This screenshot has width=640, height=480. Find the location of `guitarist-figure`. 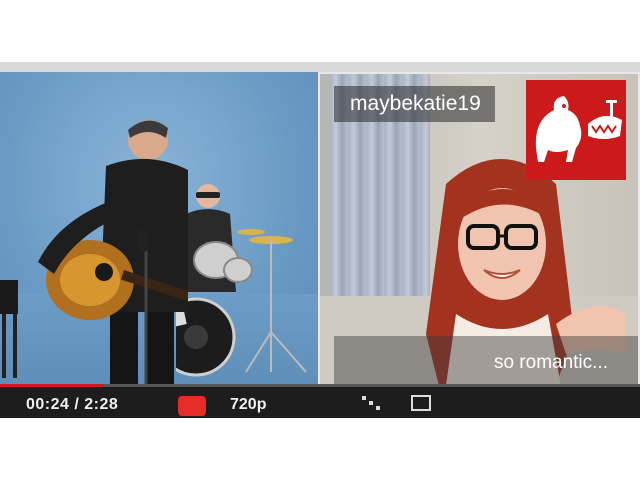

guitarist-figure is located at coordinates (113, 252).